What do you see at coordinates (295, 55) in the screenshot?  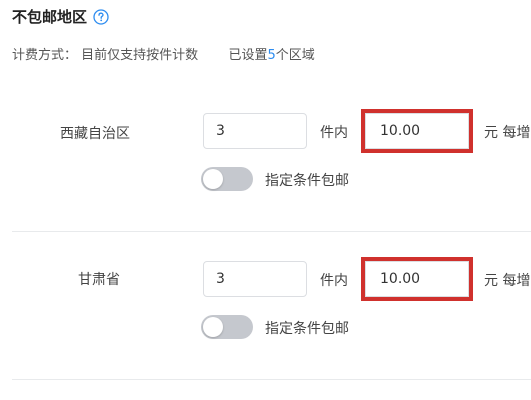 I see `configured-suffix: 个区域` at bounding box center [295, 55].